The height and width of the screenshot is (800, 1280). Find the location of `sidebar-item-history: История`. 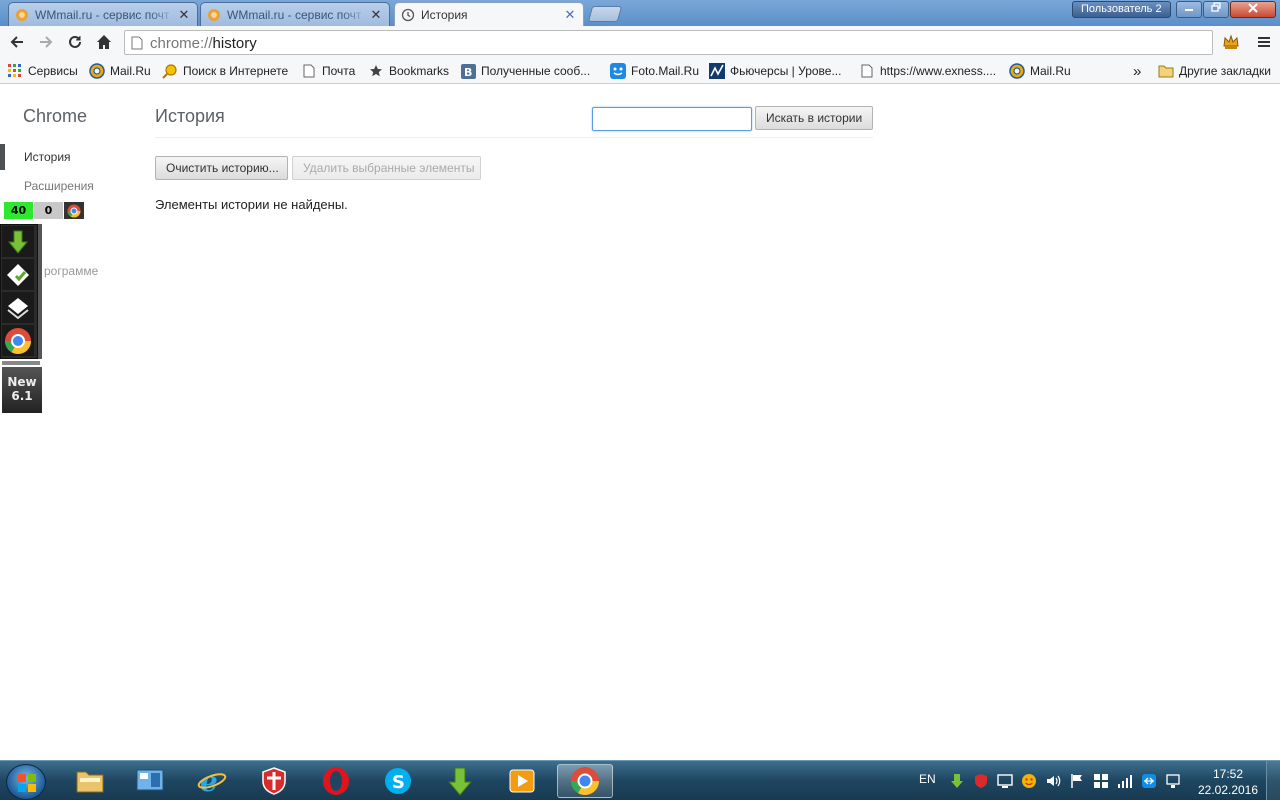

sidebar-item-history: История is located at coordinates (47, 157).